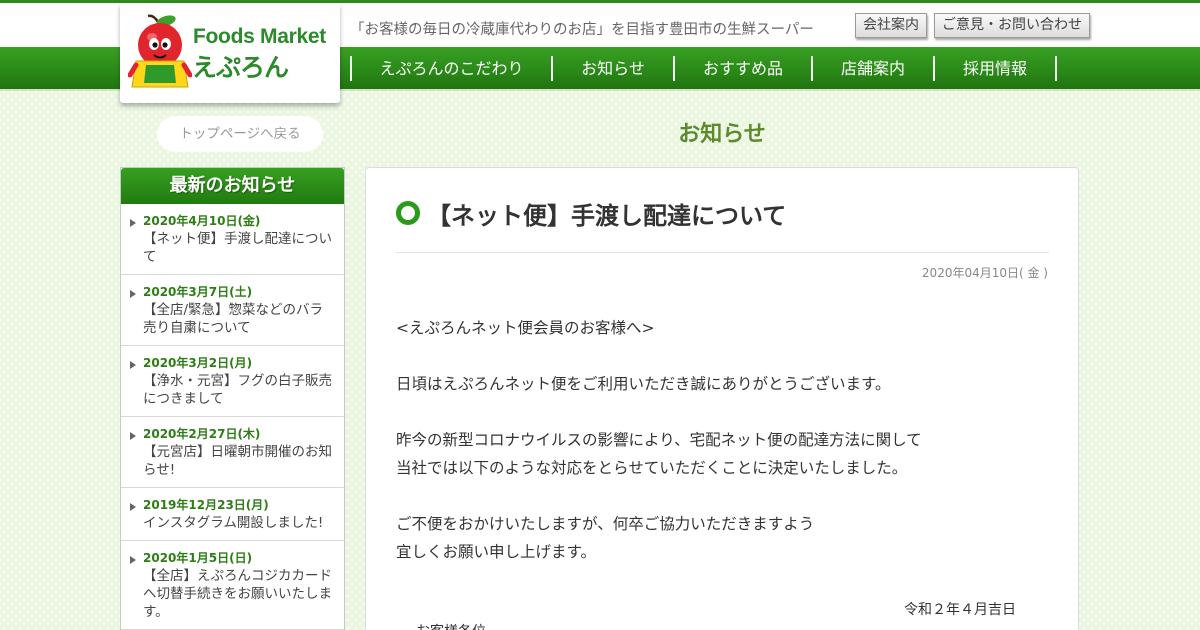 This screenshot has height=630, width=1200. What do you see at coordinates (240, 67) in the screenshot?
I see `logo-text-eplon: えぷろん` at bounding box center [240, 67].